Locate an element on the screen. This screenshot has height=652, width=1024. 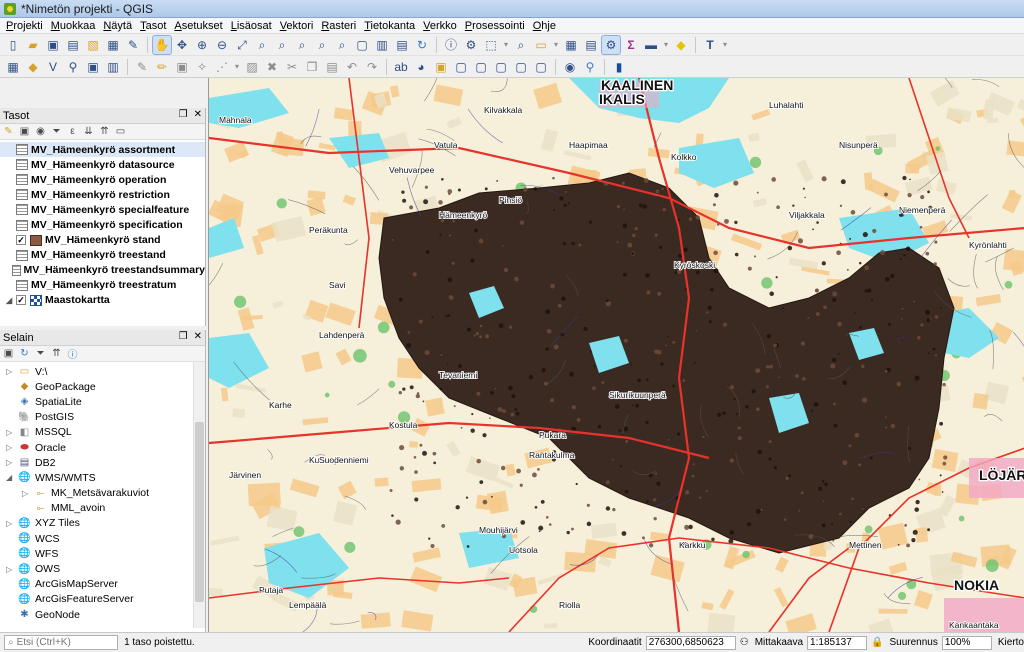
layer-item: MV_Hämeenkyrö treestand is located at coordinates (102, 255).